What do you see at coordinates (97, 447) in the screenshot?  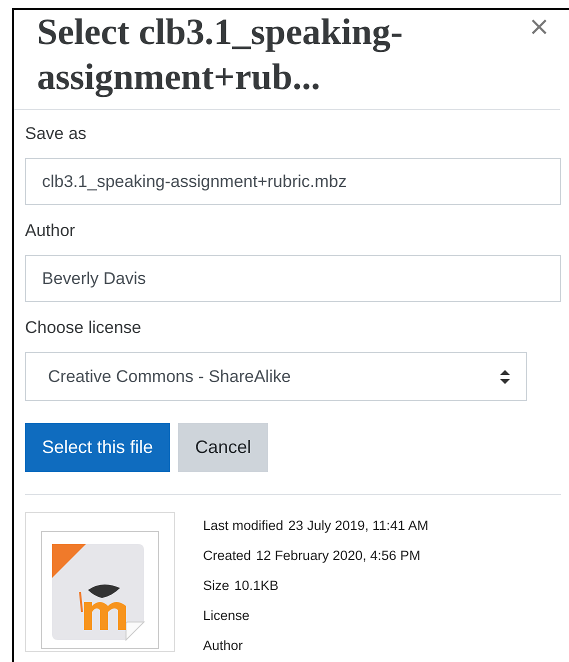 I see `select-file-button: Select this file` at bounding box center [97, 447].